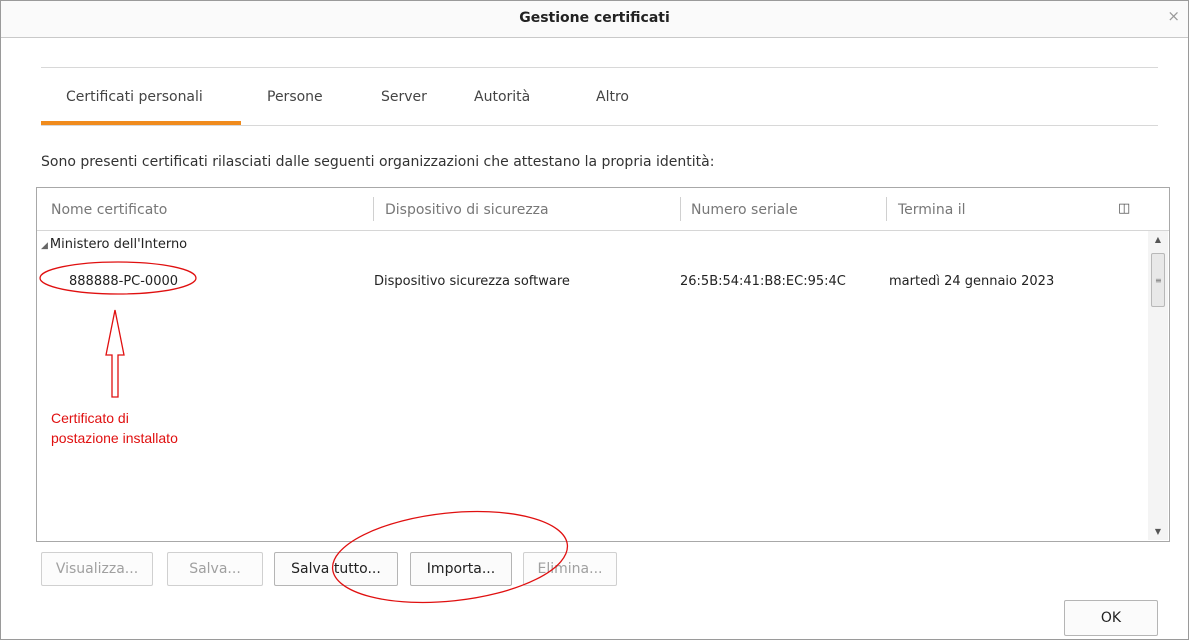 Image resolution: width=1189 pixels, height=640 pixels. I want to click on tab-persone: Persone, so click(295, 97).